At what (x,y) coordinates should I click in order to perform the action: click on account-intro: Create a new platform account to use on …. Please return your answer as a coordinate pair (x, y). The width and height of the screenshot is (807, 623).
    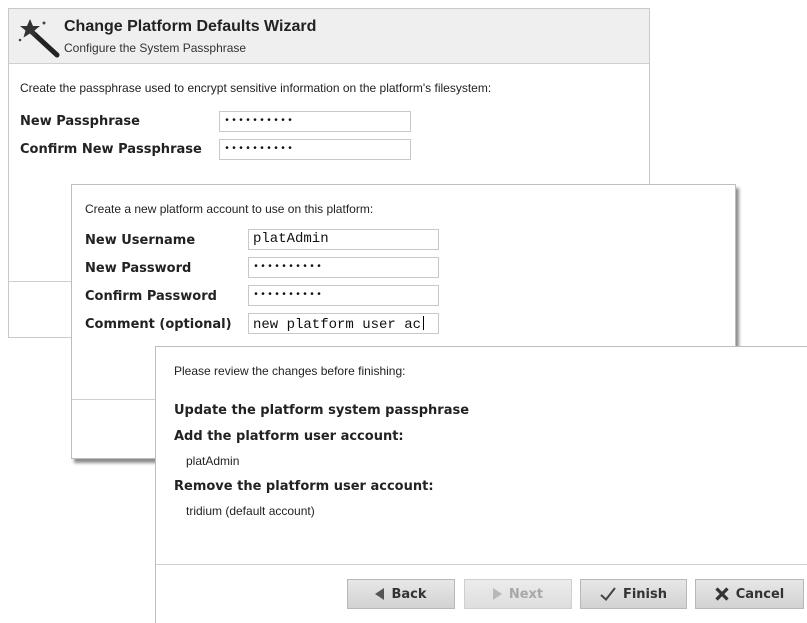
    Looking at the image, I should click on (229, 209).